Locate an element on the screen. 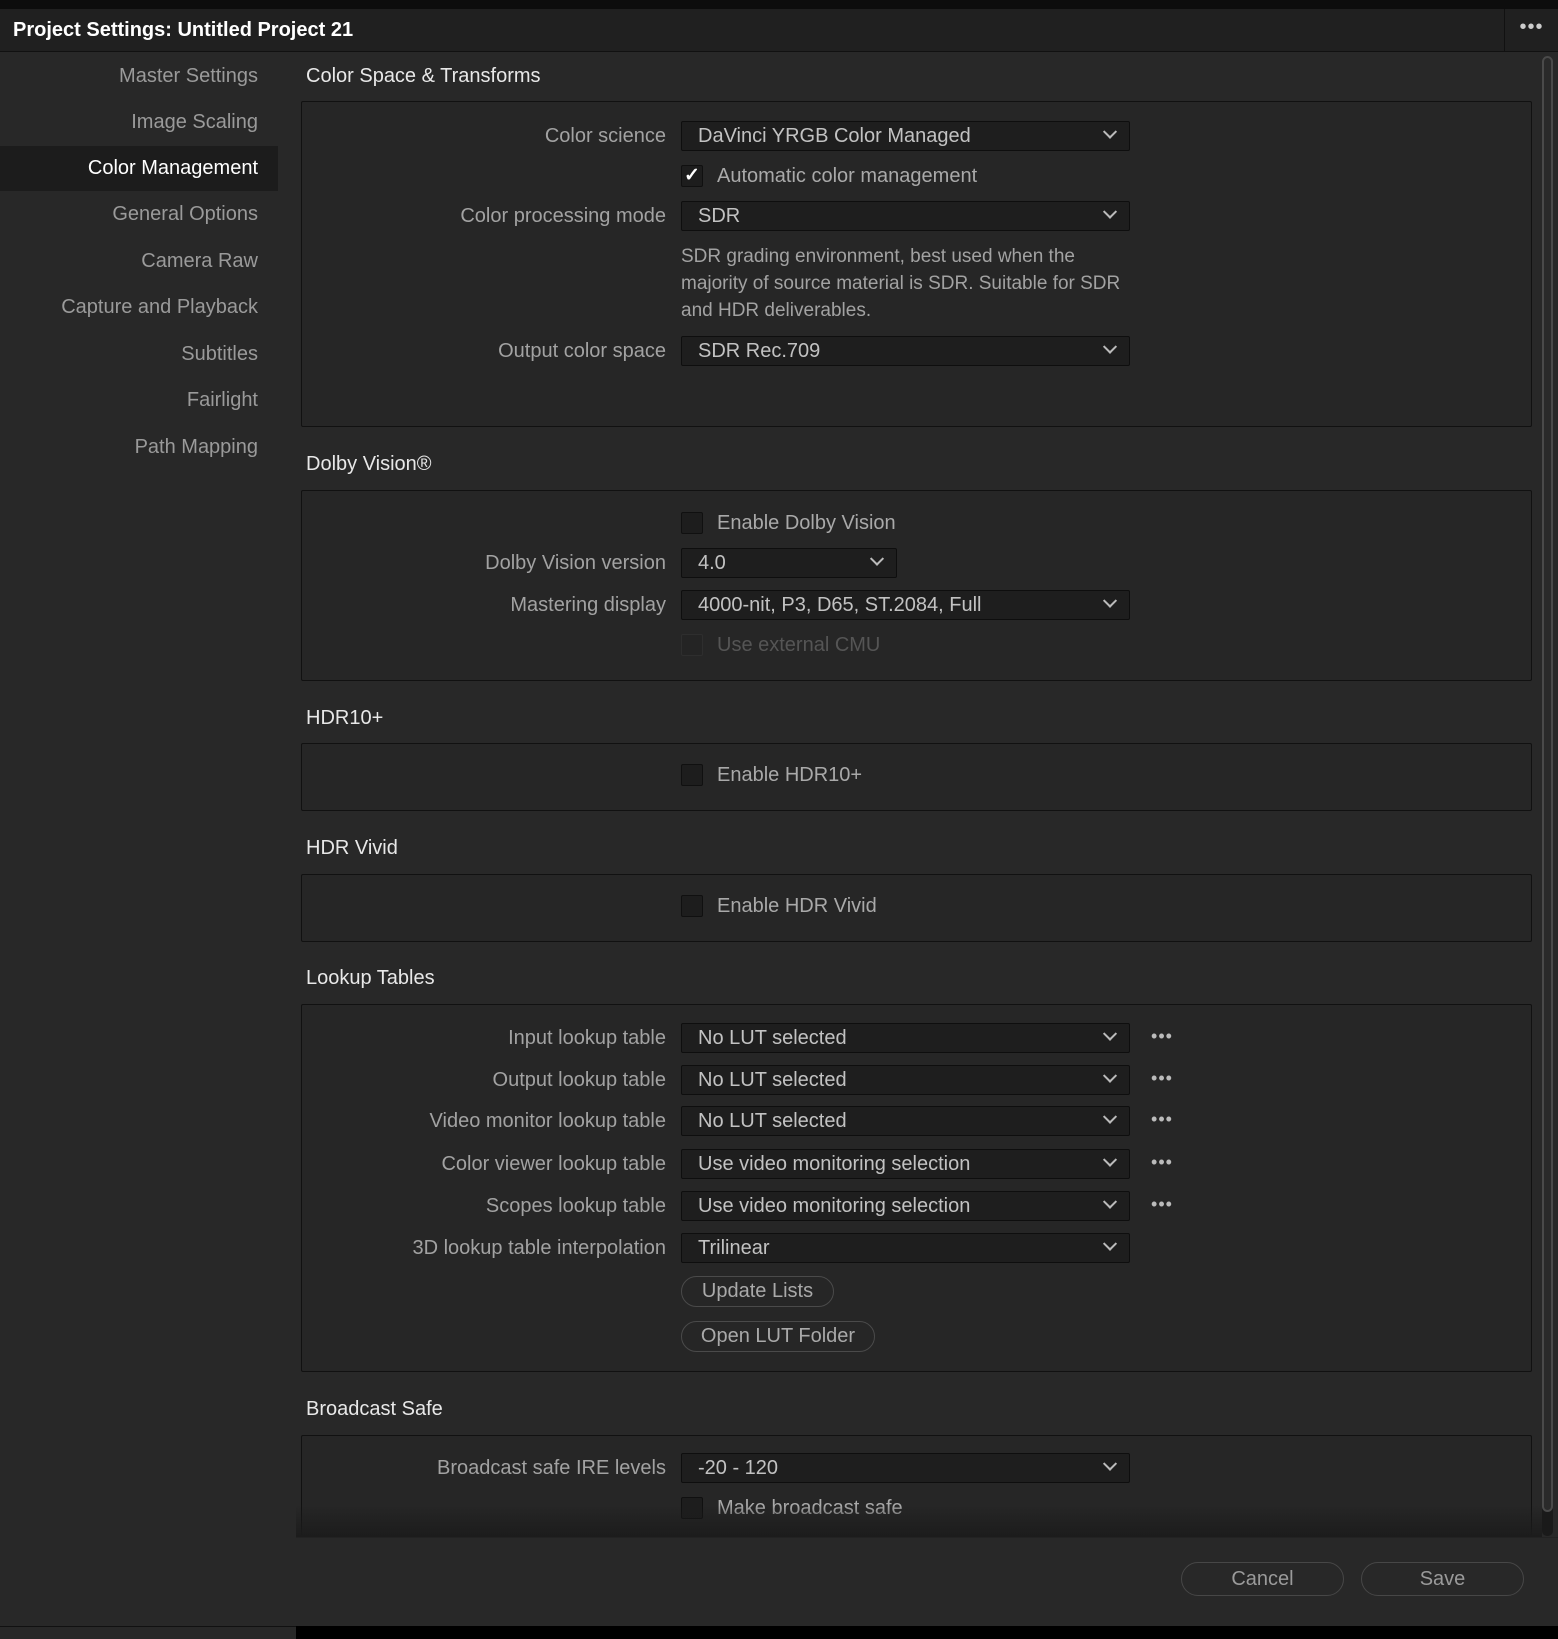 This screenshot has width=1558, height=1639. ire-levels-label: Broadcast safe IRE levels is located at coordinates (551, 1468).